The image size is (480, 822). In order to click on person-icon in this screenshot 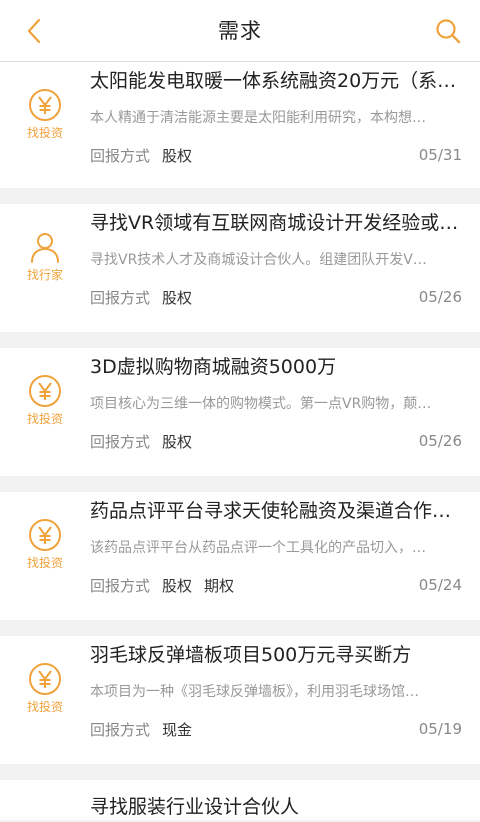, I will do `click(45, 248)`.